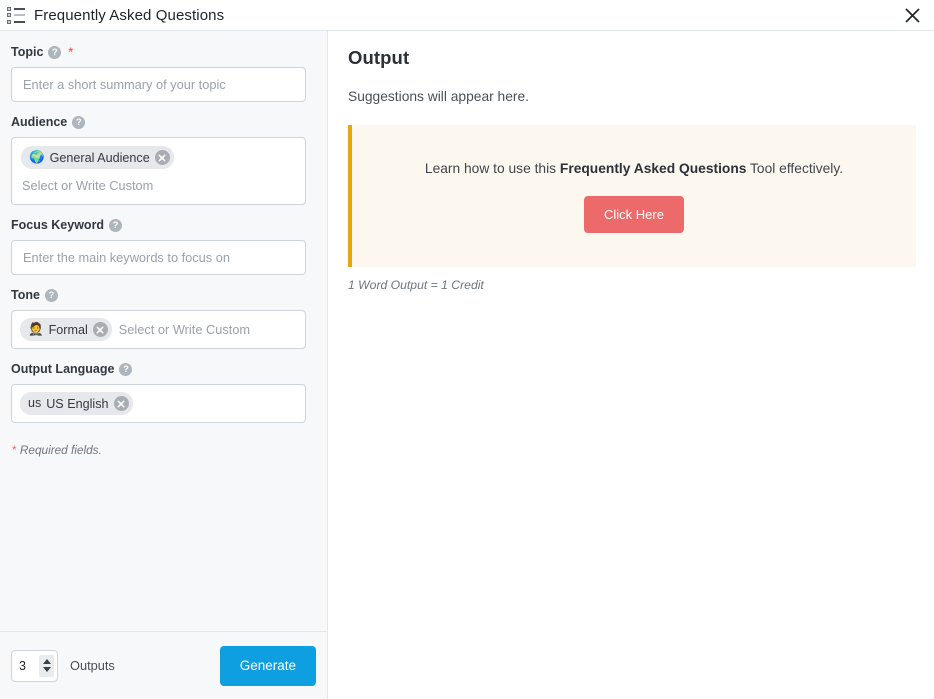 Image resolution: width=934 pixels, height=699 pixels. I want to click on stepper-up-arrow-icon, so click(46, 661).